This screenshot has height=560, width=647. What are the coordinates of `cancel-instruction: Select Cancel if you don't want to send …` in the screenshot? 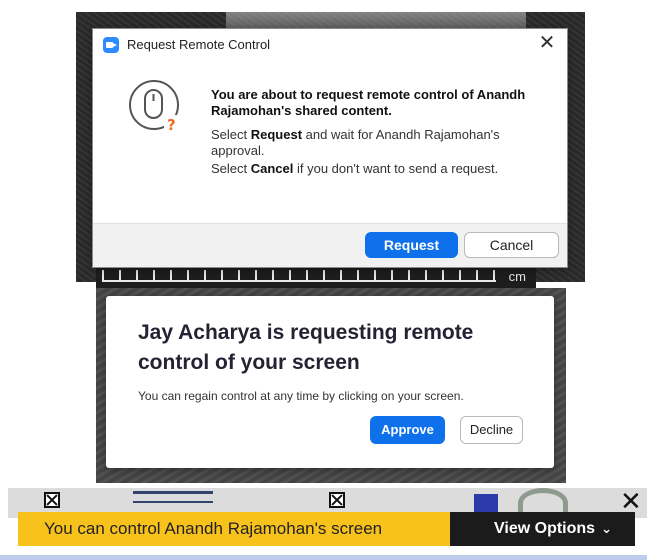 It's located at (381, 169).